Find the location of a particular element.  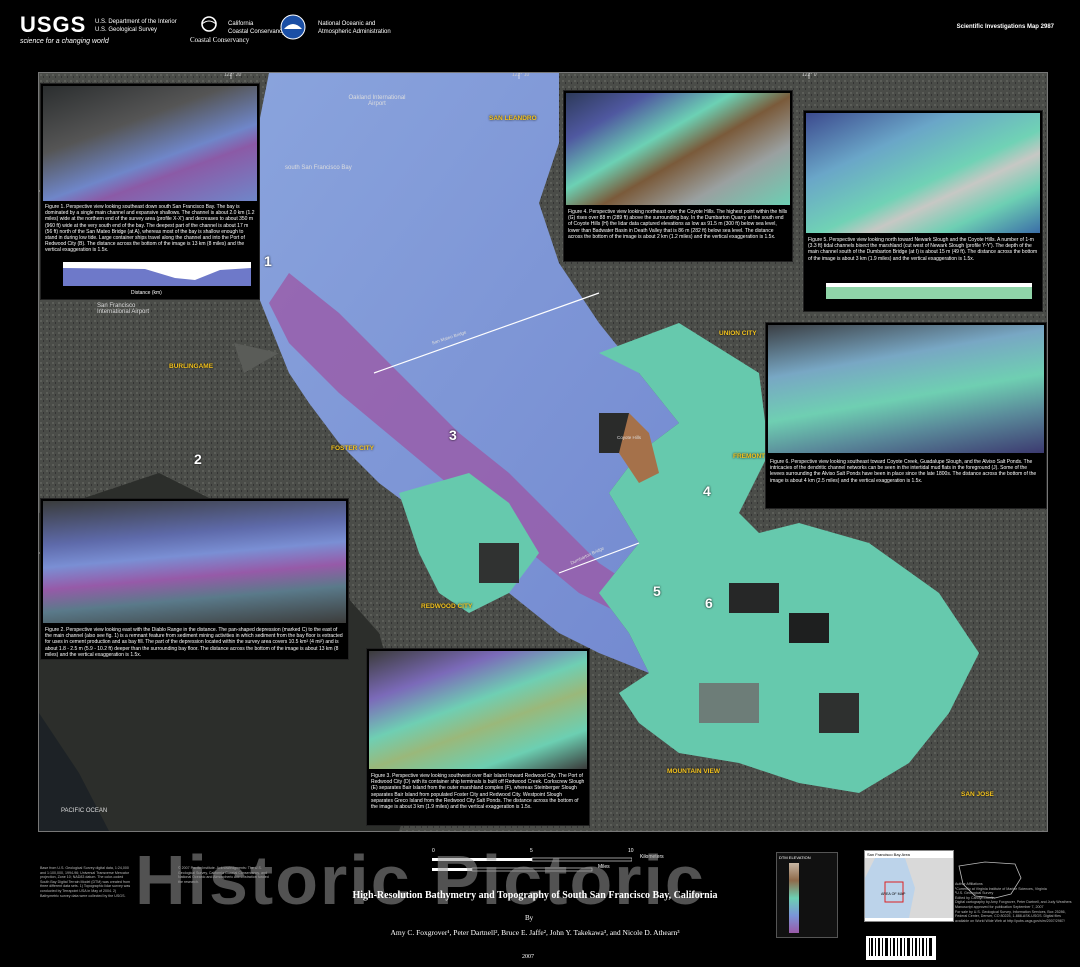

coastal-conservancy-logo is located at coordinates (209, 32).